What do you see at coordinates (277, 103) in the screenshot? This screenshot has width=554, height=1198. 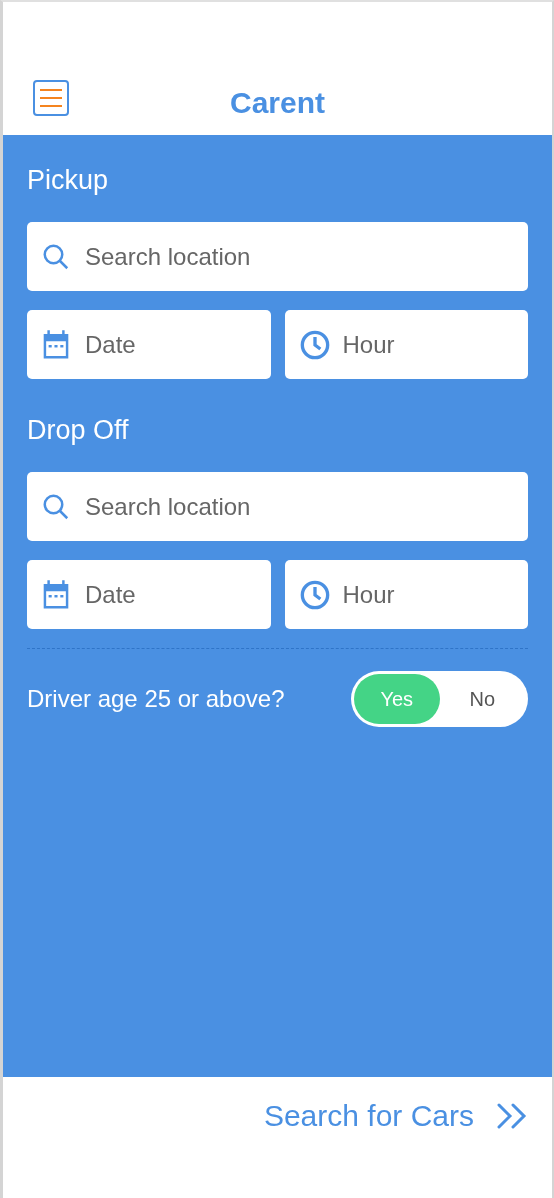 I see `app-title: Carent` at bounding box center [277, 103].